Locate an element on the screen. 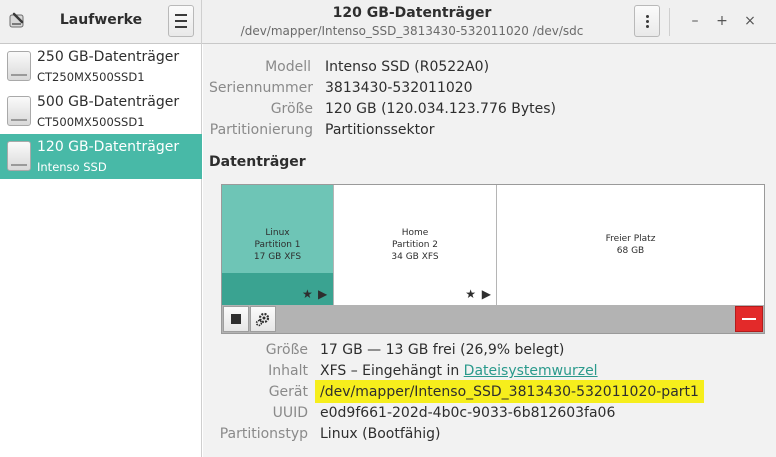 The image size is (776, 457). partition-number: Partition 1 is located at coordinates (277, 245).